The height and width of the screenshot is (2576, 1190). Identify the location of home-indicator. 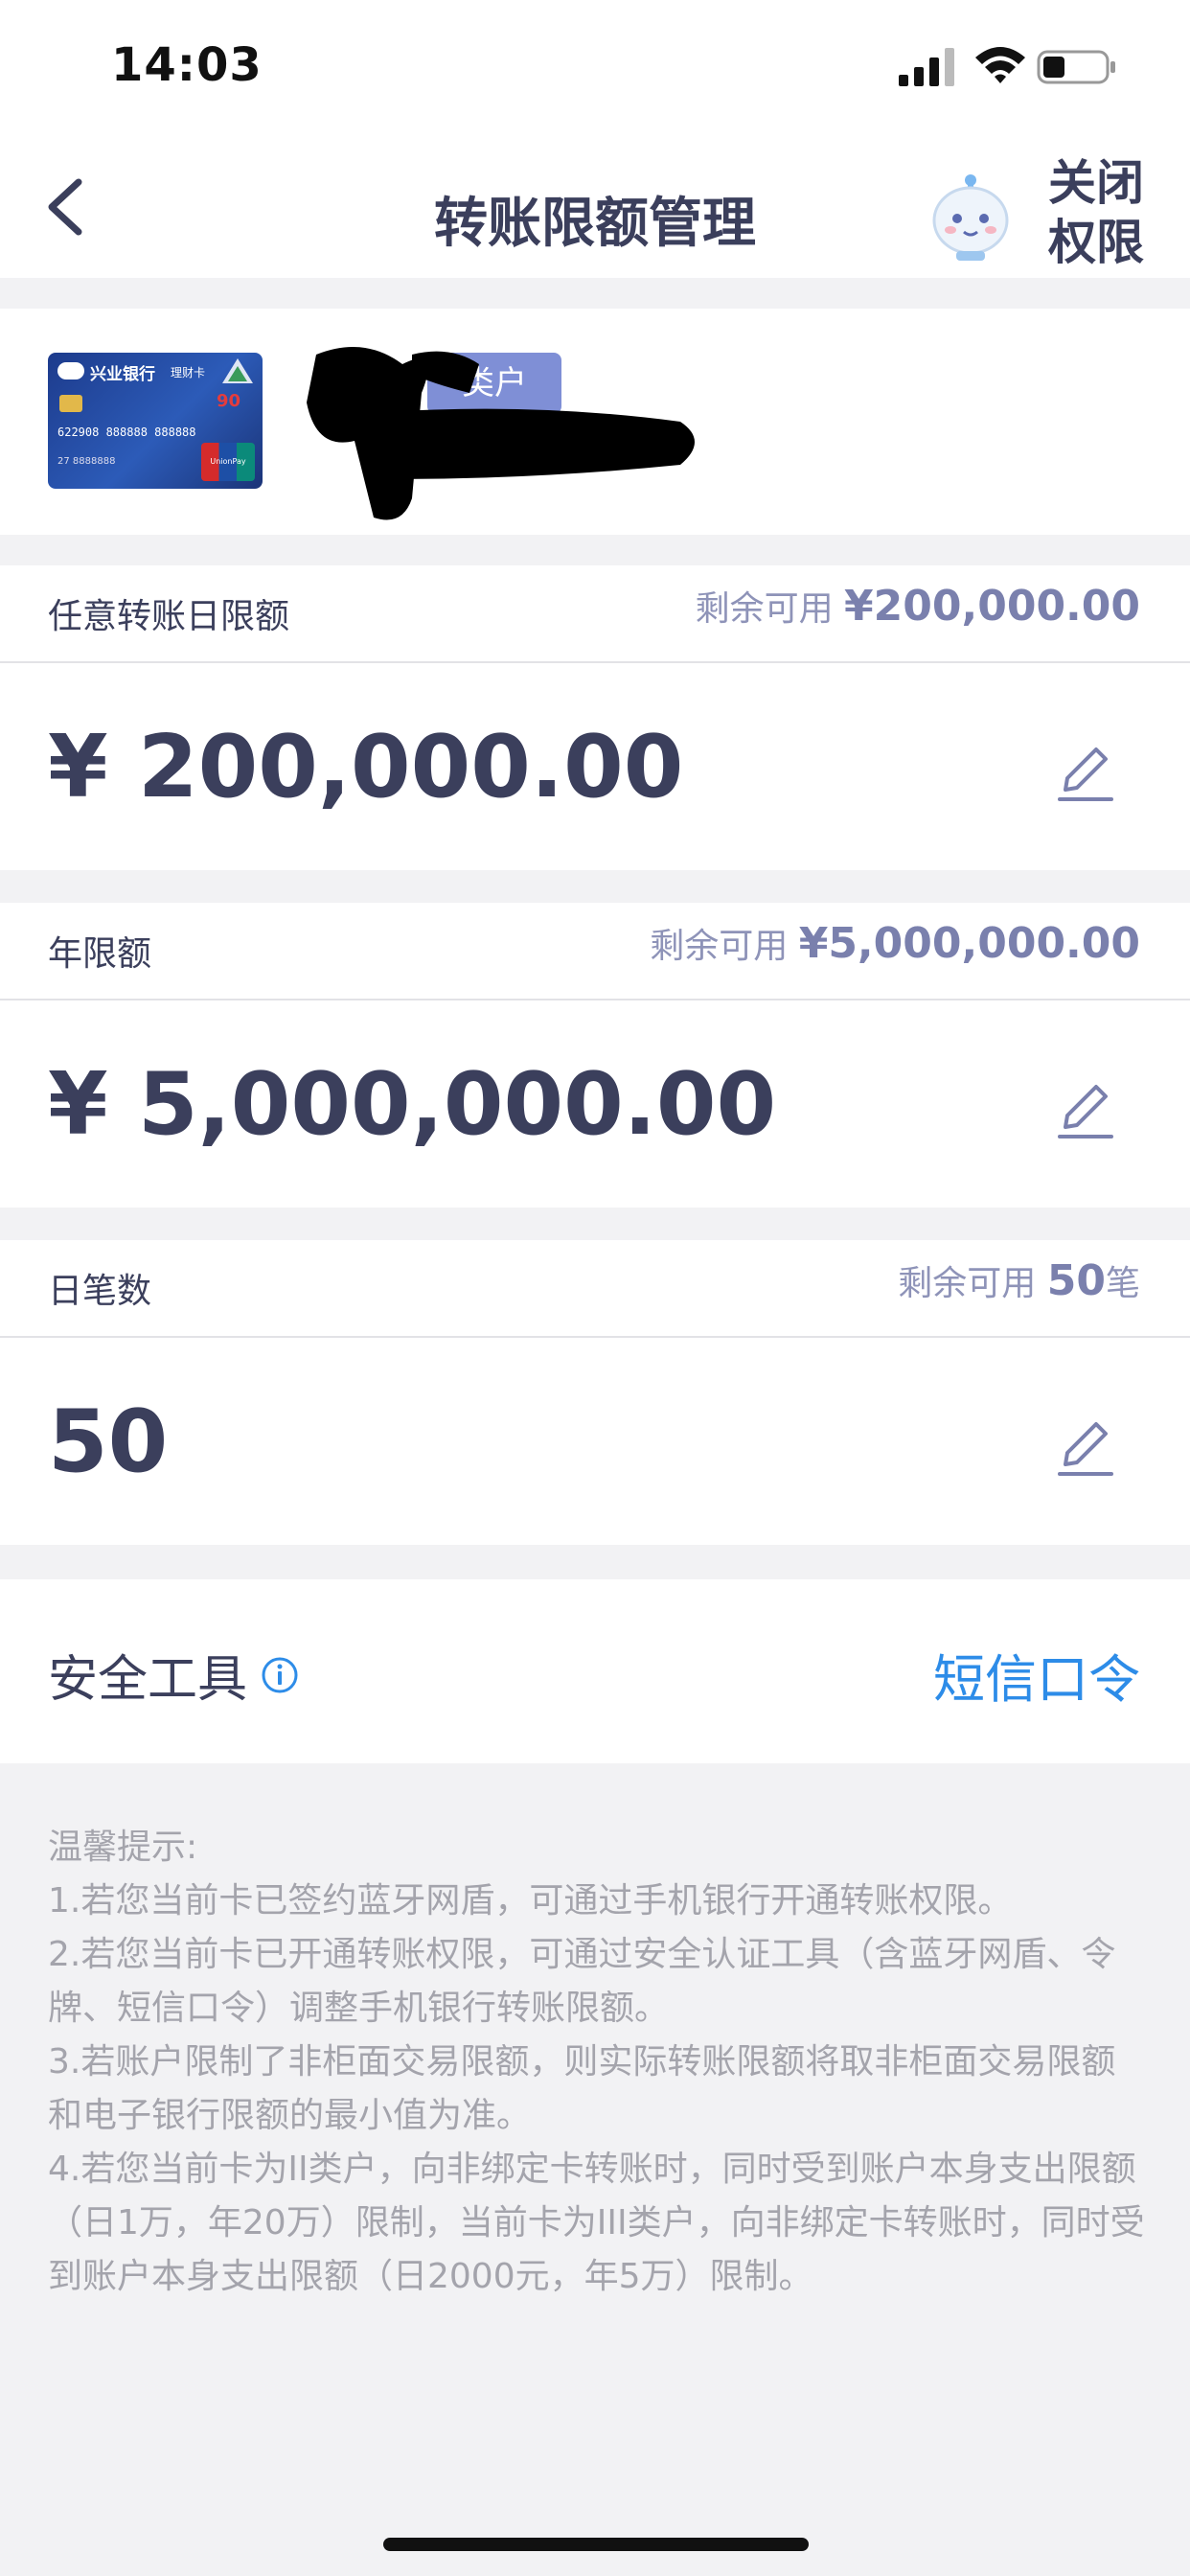
(596, 2544).